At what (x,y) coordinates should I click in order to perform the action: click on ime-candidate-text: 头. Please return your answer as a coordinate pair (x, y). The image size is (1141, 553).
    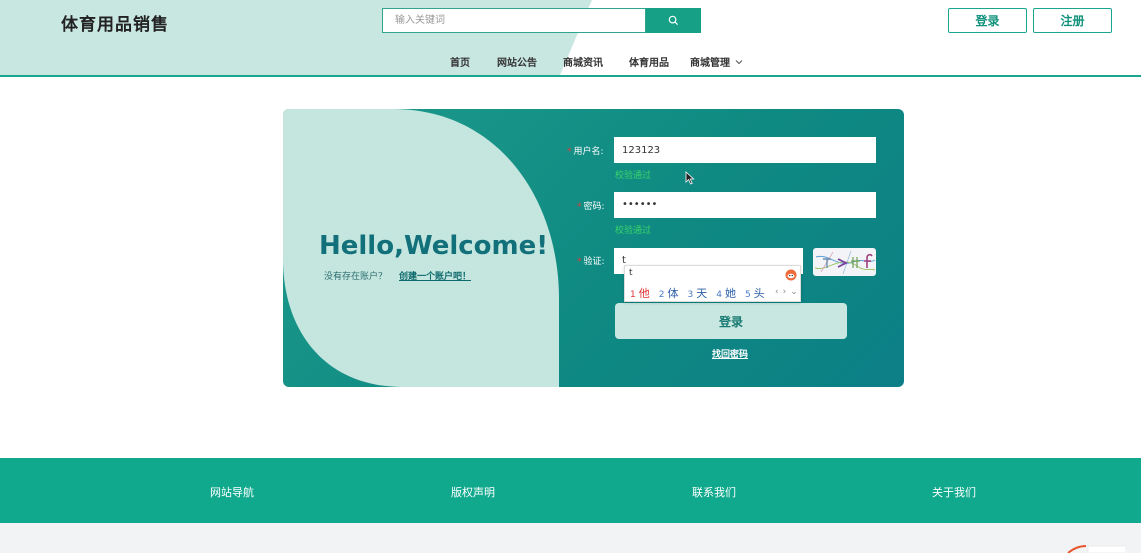
    Looking at the image, I should click on (759, 293).